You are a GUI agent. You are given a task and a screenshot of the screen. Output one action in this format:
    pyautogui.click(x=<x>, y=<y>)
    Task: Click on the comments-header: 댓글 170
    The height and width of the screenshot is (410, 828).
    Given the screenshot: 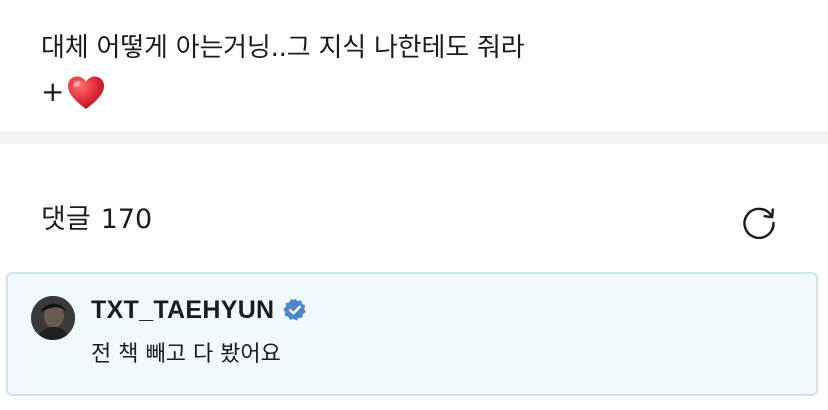 What is the action you would take?
    pyautogui.click(x=96, y=220)
    